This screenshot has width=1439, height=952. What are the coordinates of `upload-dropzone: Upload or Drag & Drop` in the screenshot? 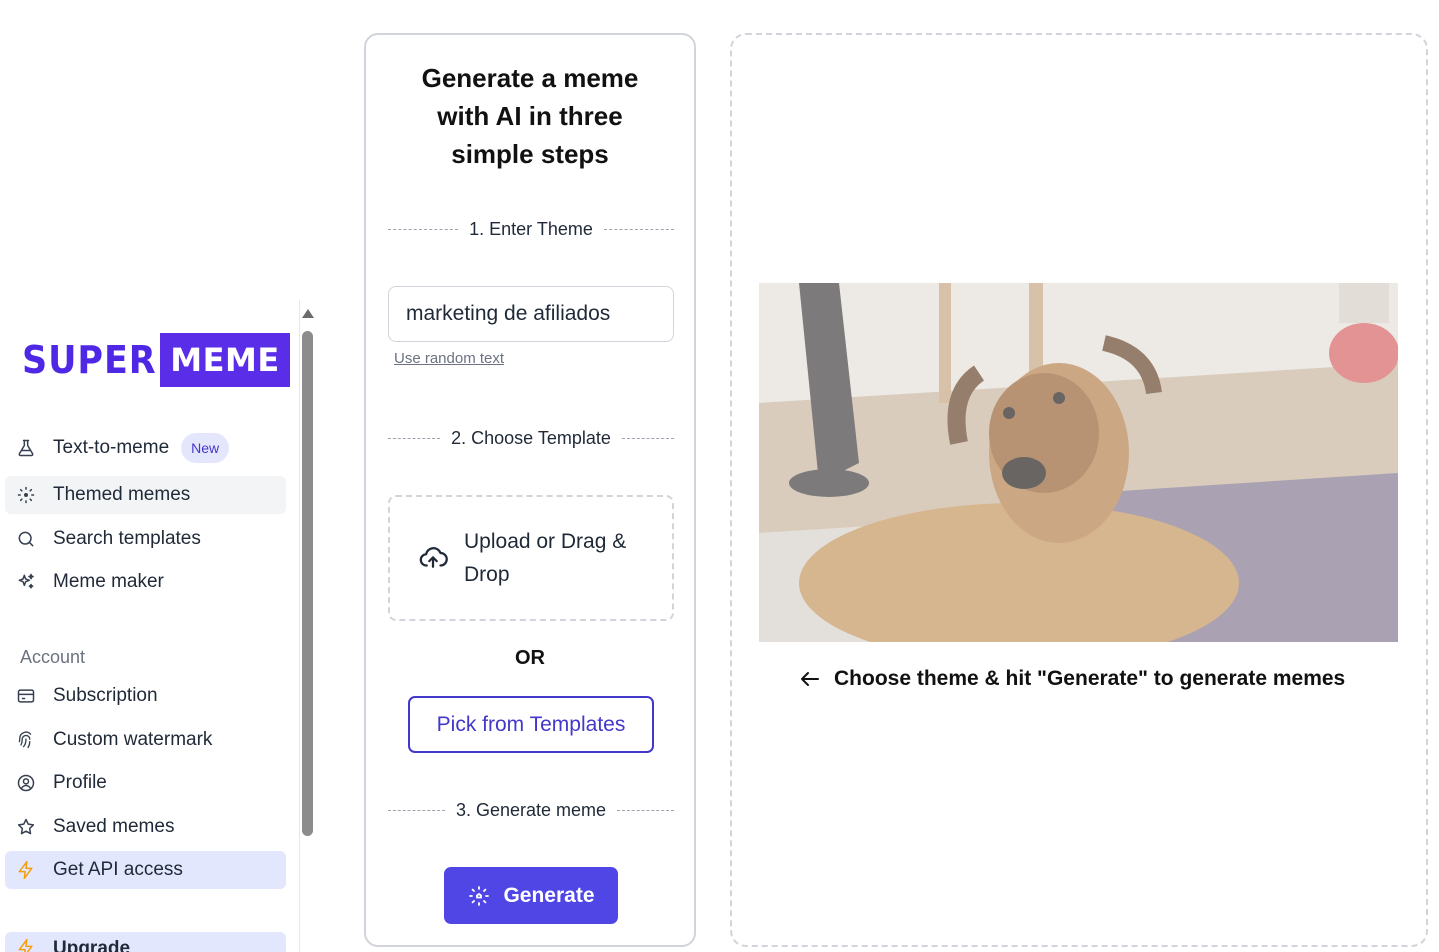 It's located at (531, 558).